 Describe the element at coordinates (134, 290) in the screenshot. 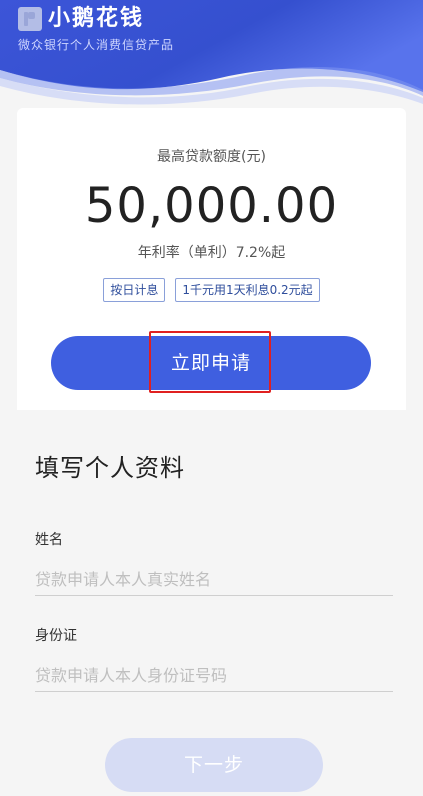

I see `feature-tag-daily-interest: 按日计息` at that location.